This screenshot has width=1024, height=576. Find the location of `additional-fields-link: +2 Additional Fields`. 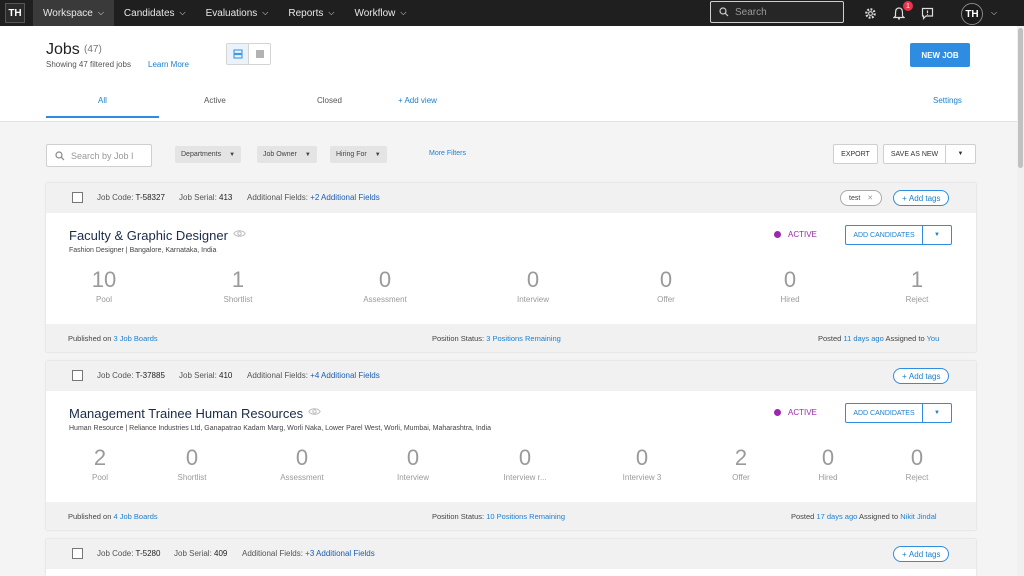

additional-fields-link: +2 Additional Fields is located at coordinates (345, 197).